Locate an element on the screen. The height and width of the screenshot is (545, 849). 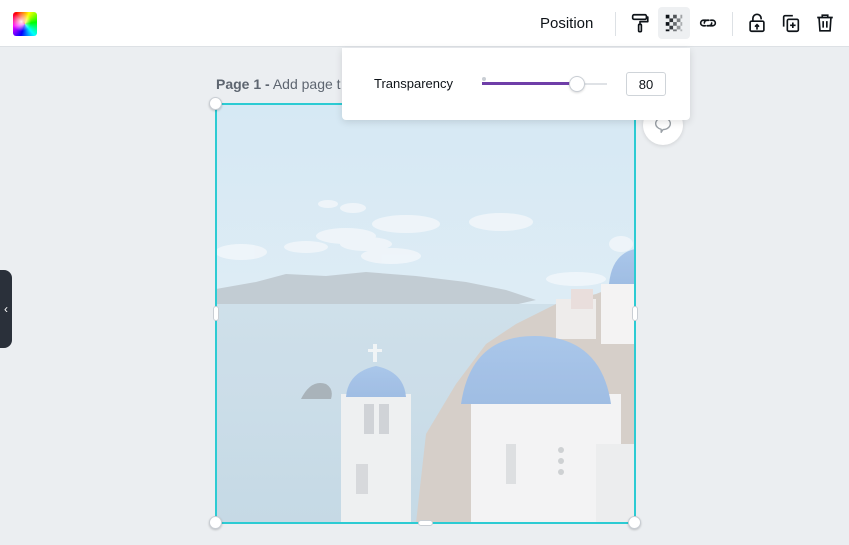
duplicate-button is located at coordinates (791, 23).